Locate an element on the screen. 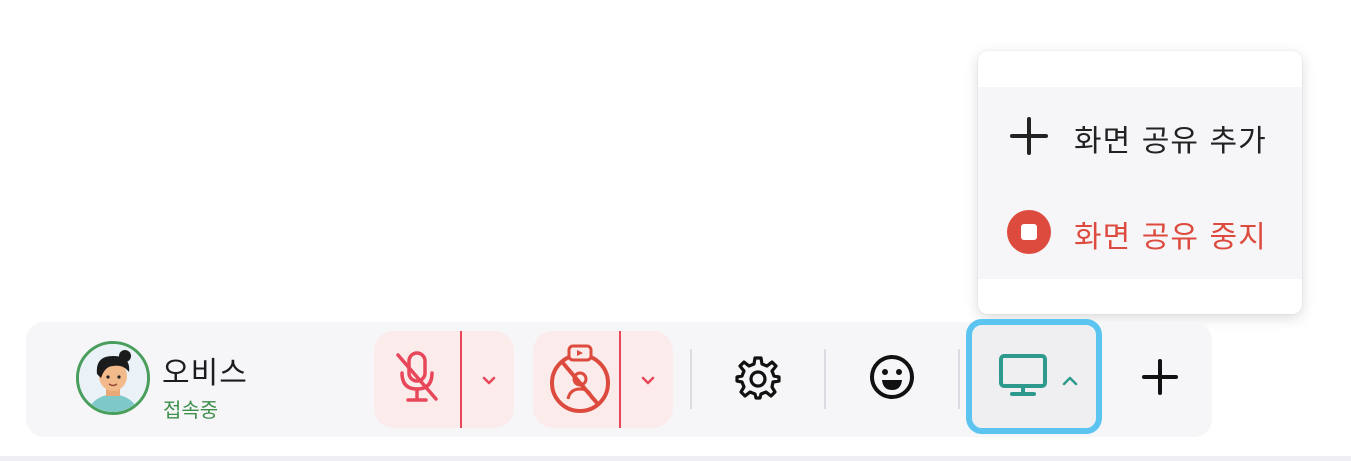 This screenshot has width=1351, height=461. add-button is located at coordinates (1160, 379).